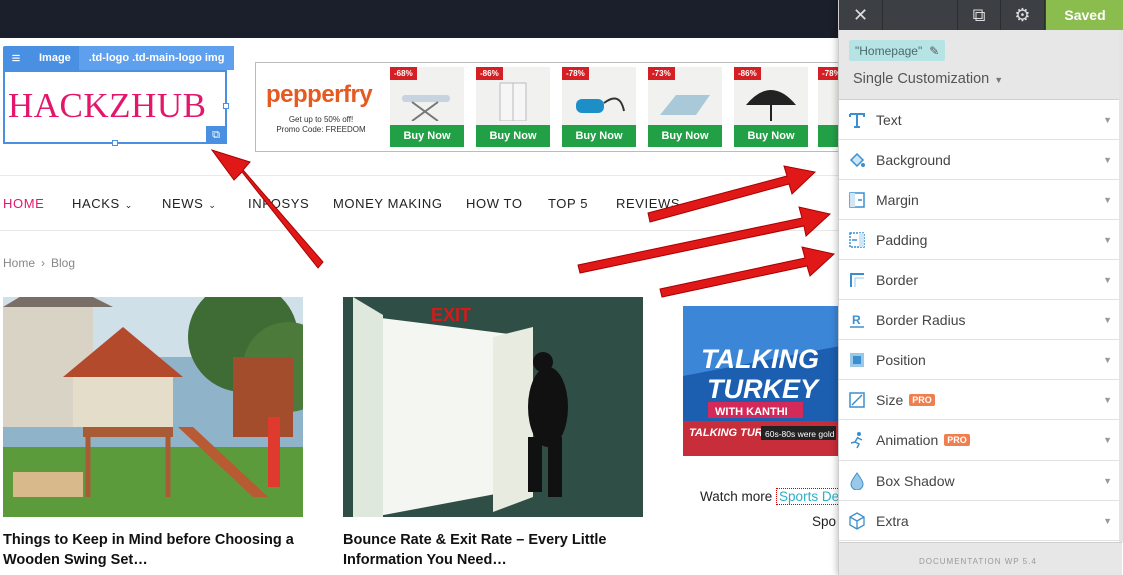 Image resolution: width=1123 pixels, height=575 pixels. I want to click on panel-footer: DOCUMENTATION WP 5.4, so click(980, 558).